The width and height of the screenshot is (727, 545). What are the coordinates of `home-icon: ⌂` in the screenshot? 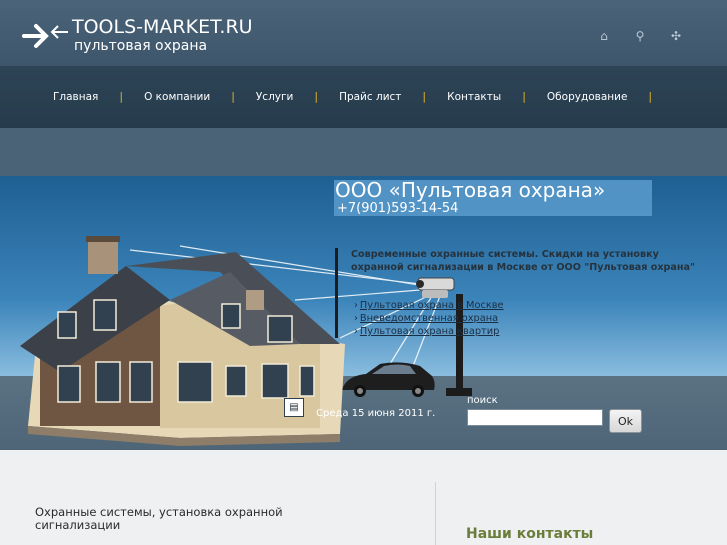 It's located at (604, 36).